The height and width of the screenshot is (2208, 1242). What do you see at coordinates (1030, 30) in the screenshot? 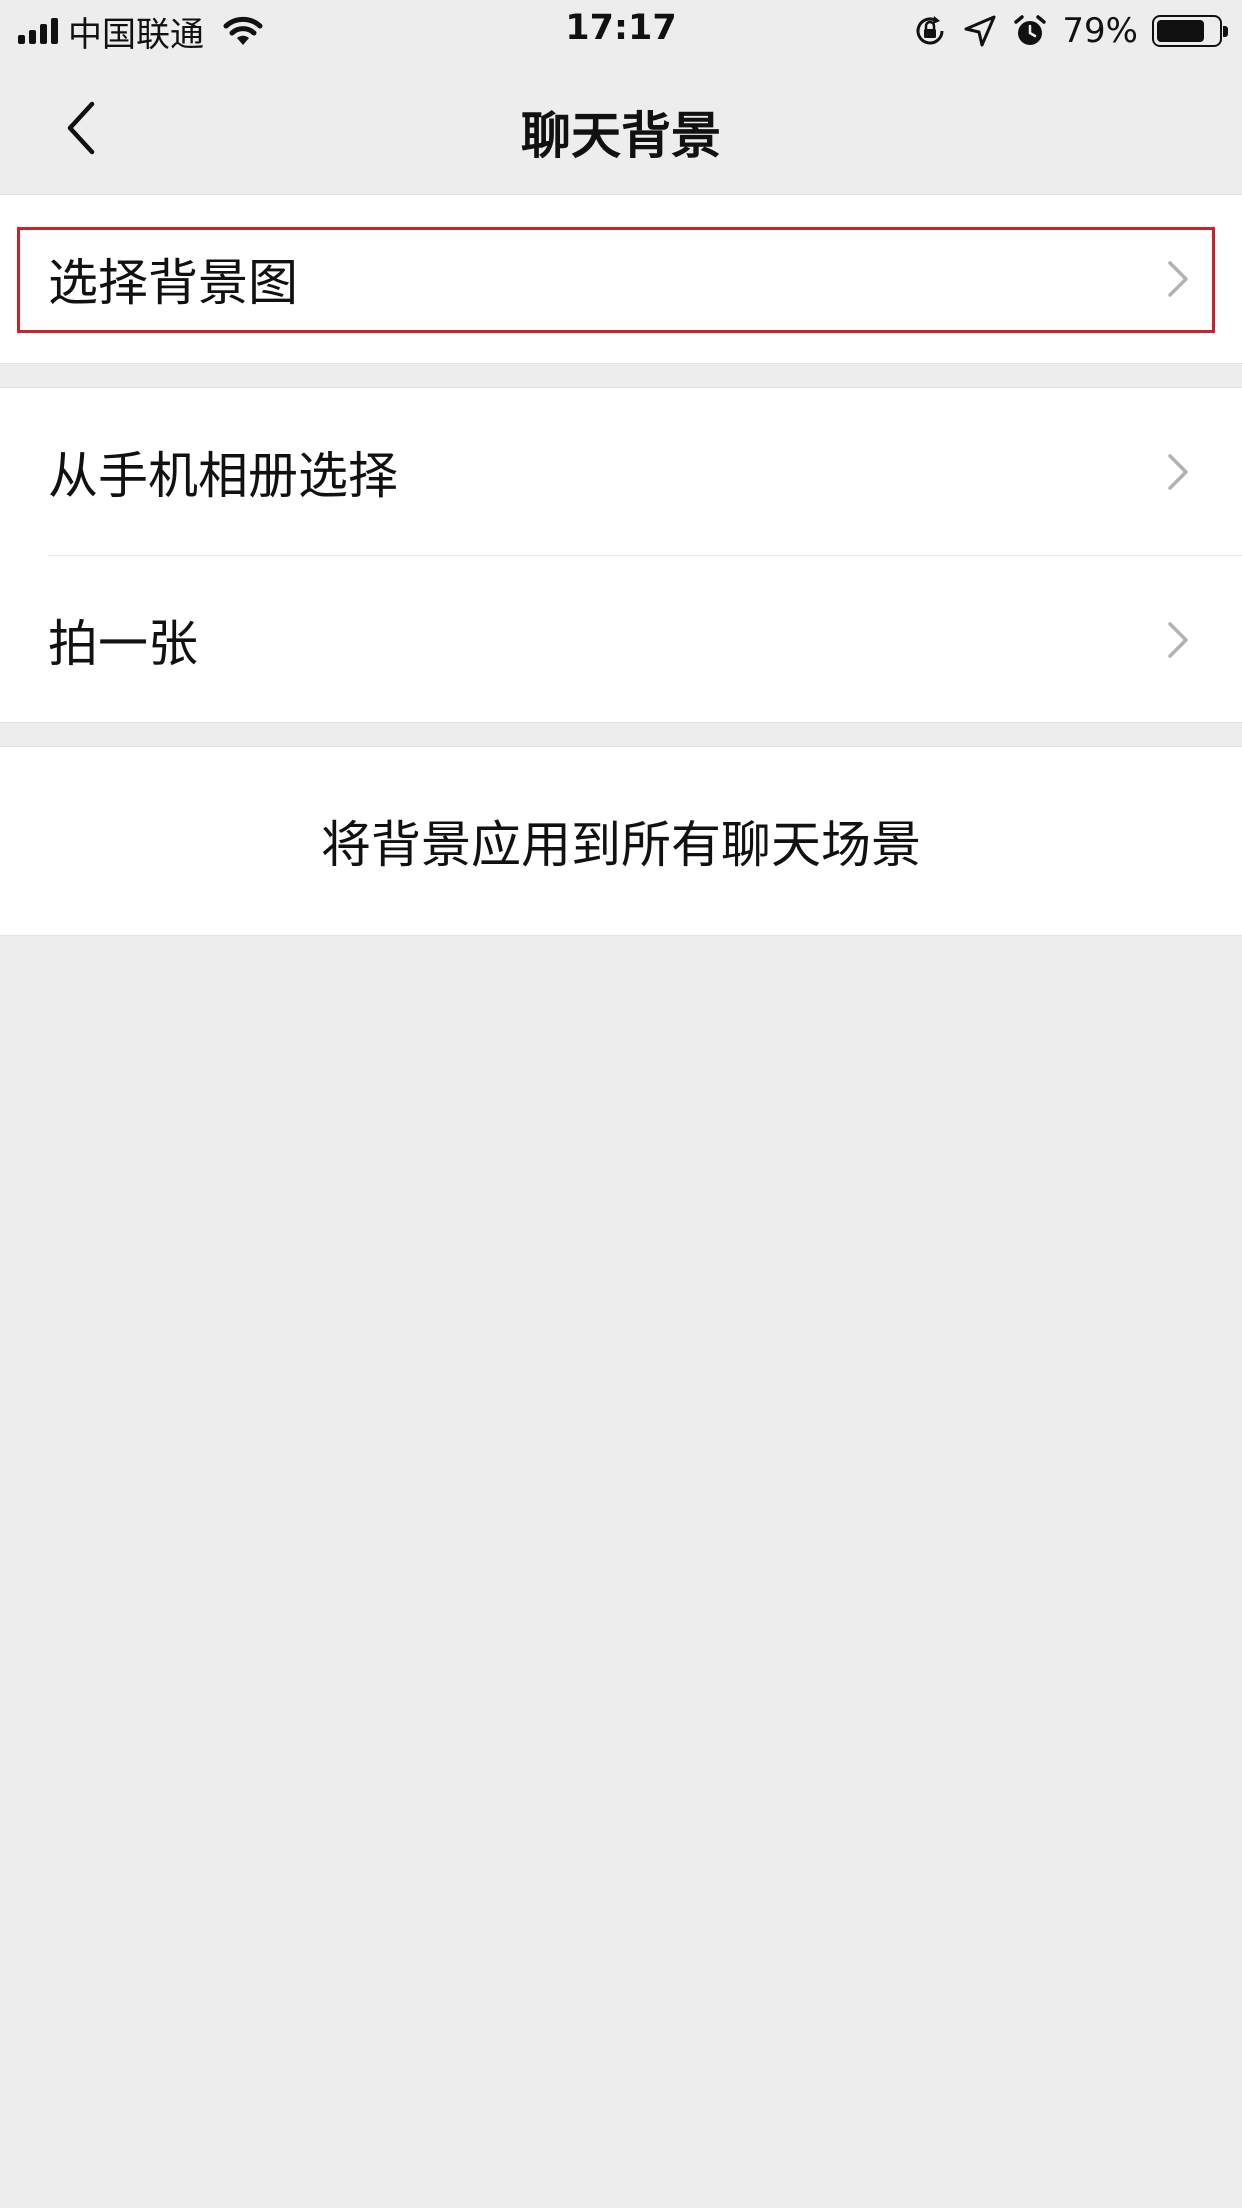
I see `alarm-icon` at bounding box center [1030, 30].